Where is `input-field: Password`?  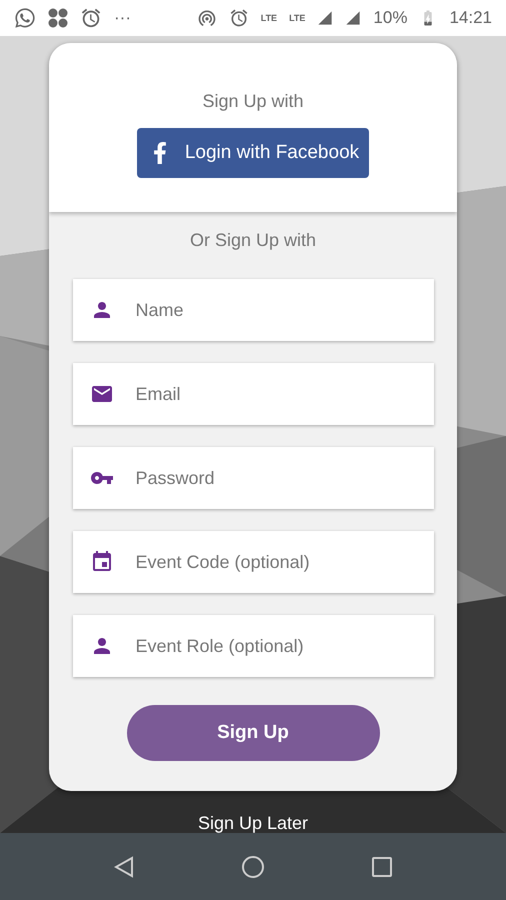
input-field: Password is located at coordinates (253, 478).